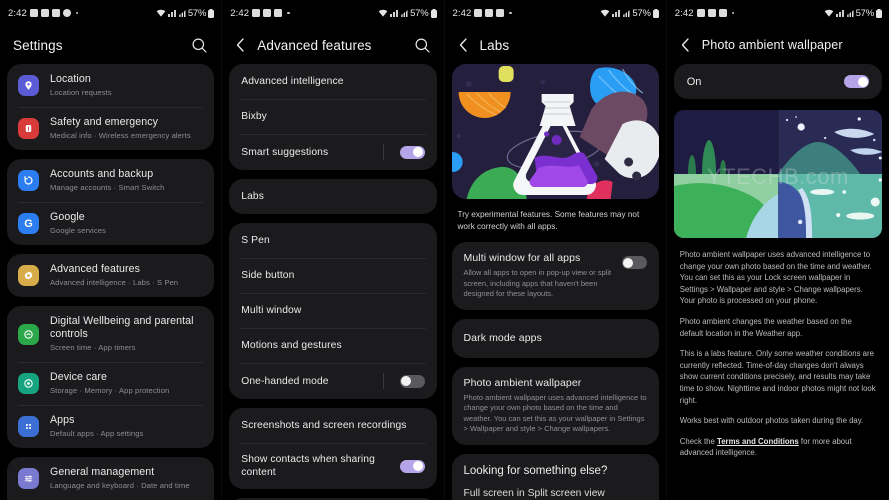  Describe the element at coordinates (332, 240) in the screenshot. I see `list-item-s-pen: S Pen` at that location.